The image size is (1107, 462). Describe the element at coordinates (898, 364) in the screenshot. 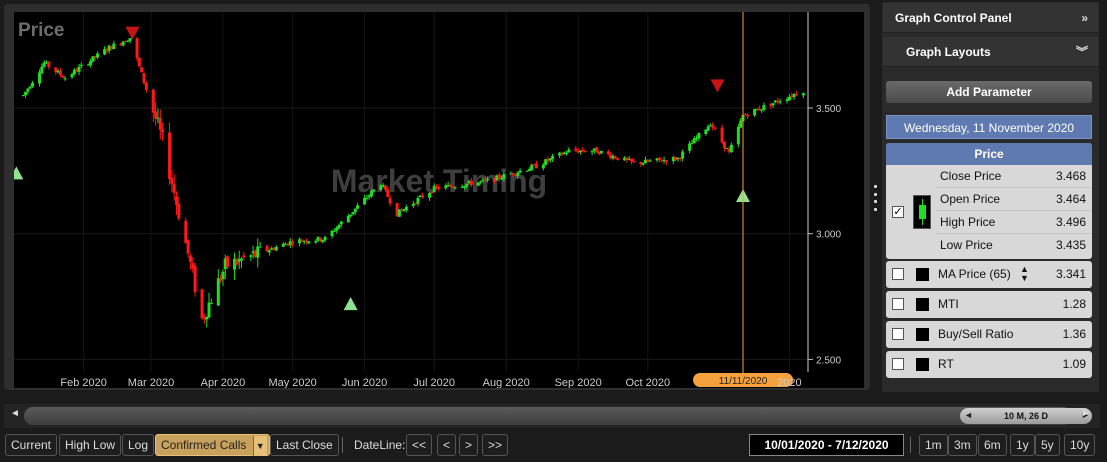

I see `rt-checkbox` at that location.